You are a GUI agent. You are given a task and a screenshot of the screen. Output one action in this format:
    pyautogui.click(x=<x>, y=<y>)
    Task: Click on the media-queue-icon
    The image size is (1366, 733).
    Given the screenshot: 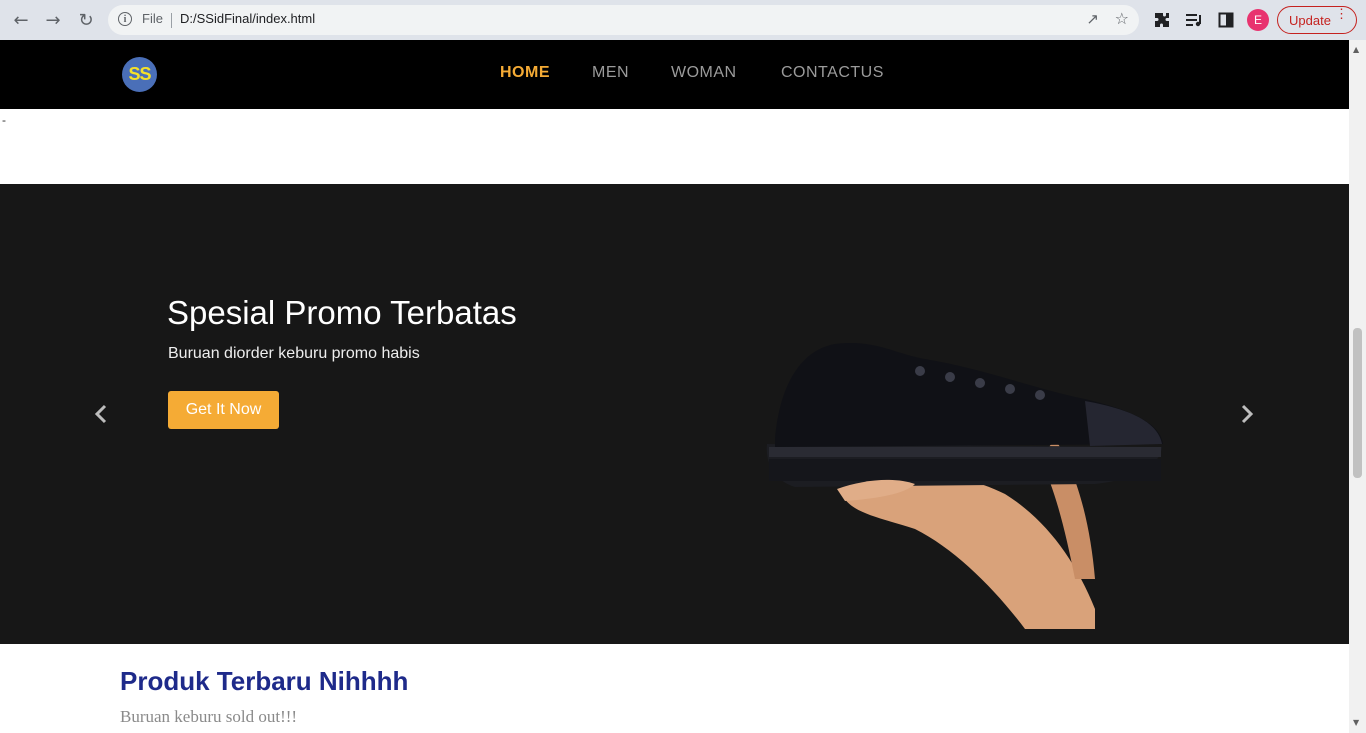 What is the action you would take?
    pyautogui.click(x=1194, y=20)
    